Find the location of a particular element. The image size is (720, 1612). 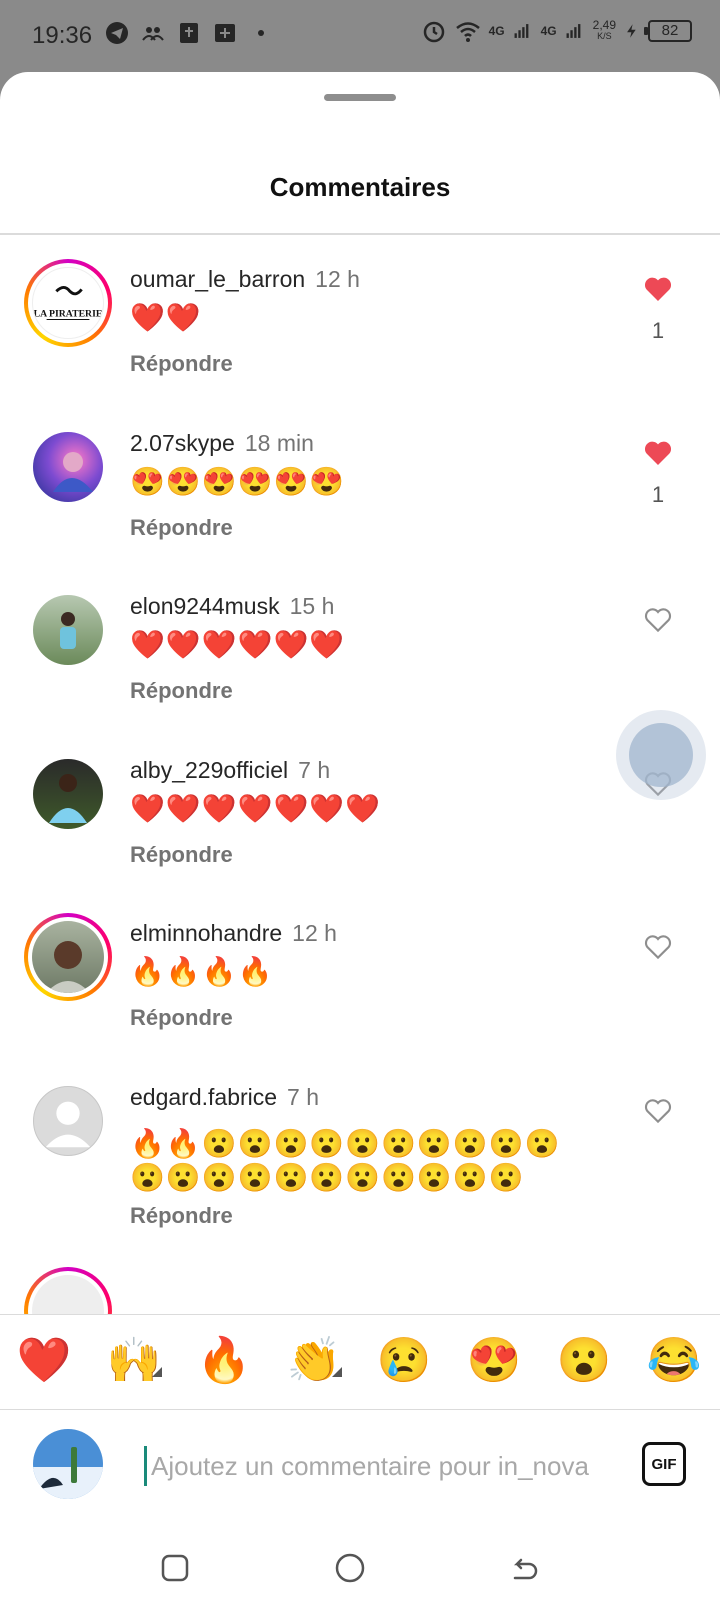

comment-text: 😍😍😍😍😍😍 is located at coordinates (238, 481).